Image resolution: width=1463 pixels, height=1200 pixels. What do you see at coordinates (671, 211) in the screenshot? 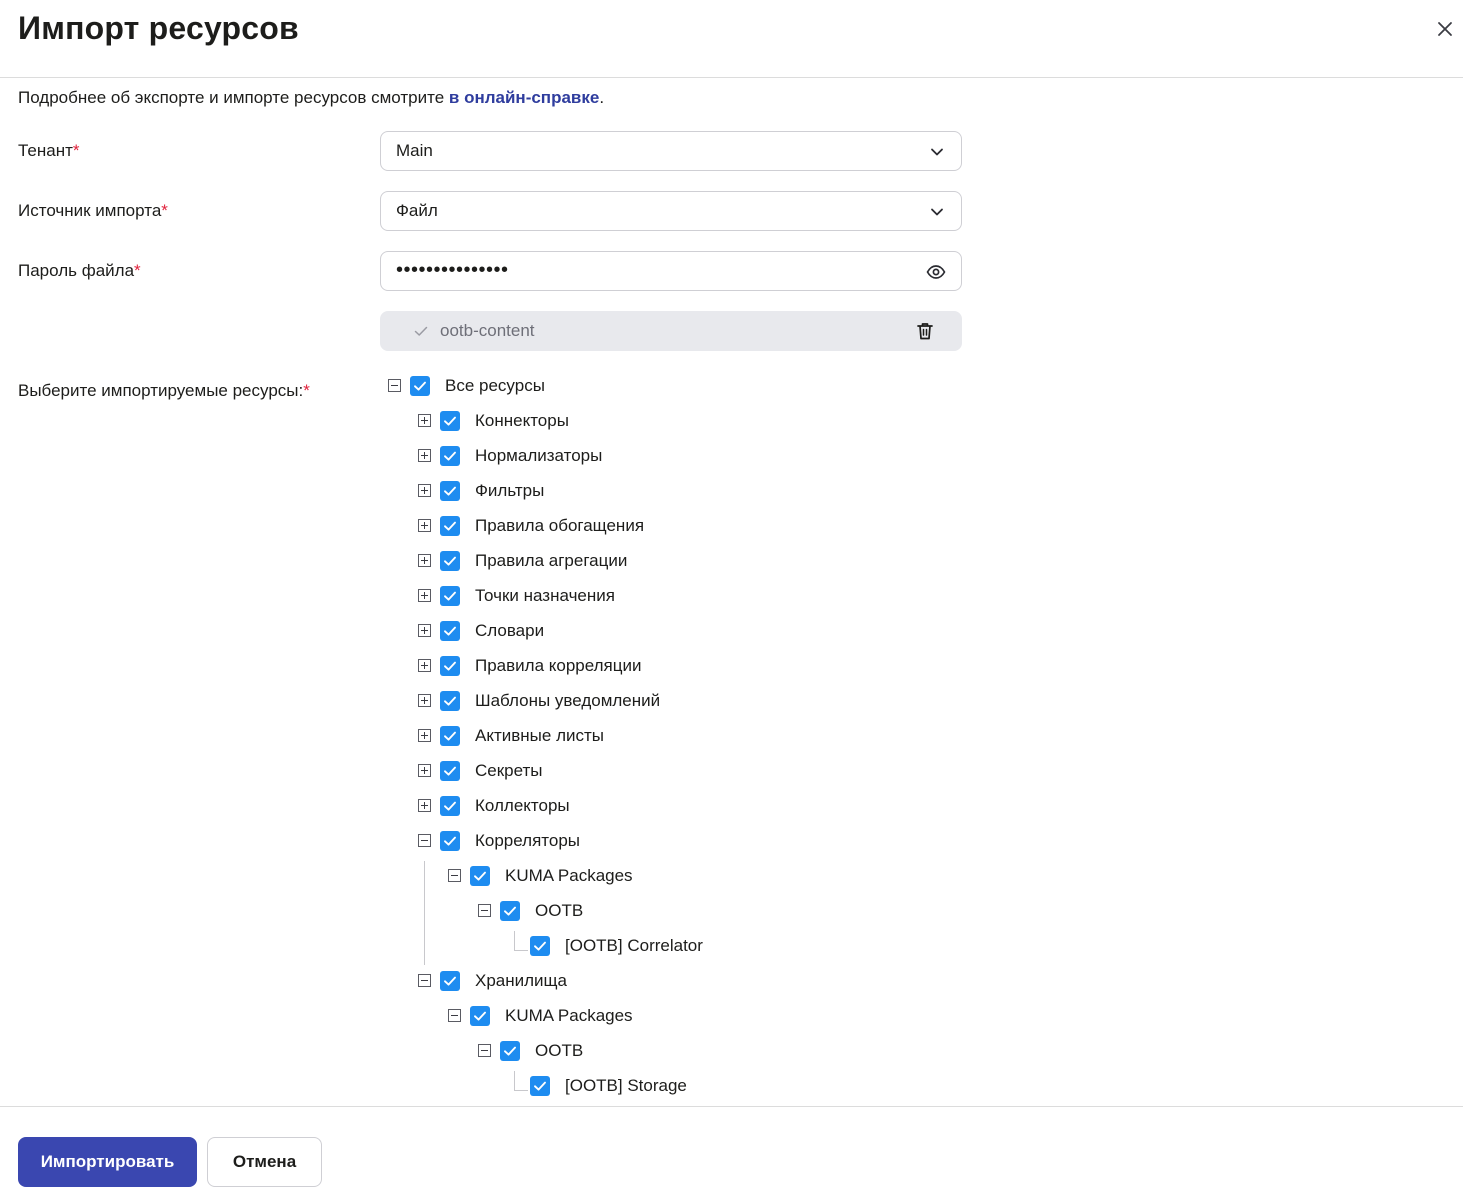
I see `import-source-select: Файл` at bounding box center [671, 211].